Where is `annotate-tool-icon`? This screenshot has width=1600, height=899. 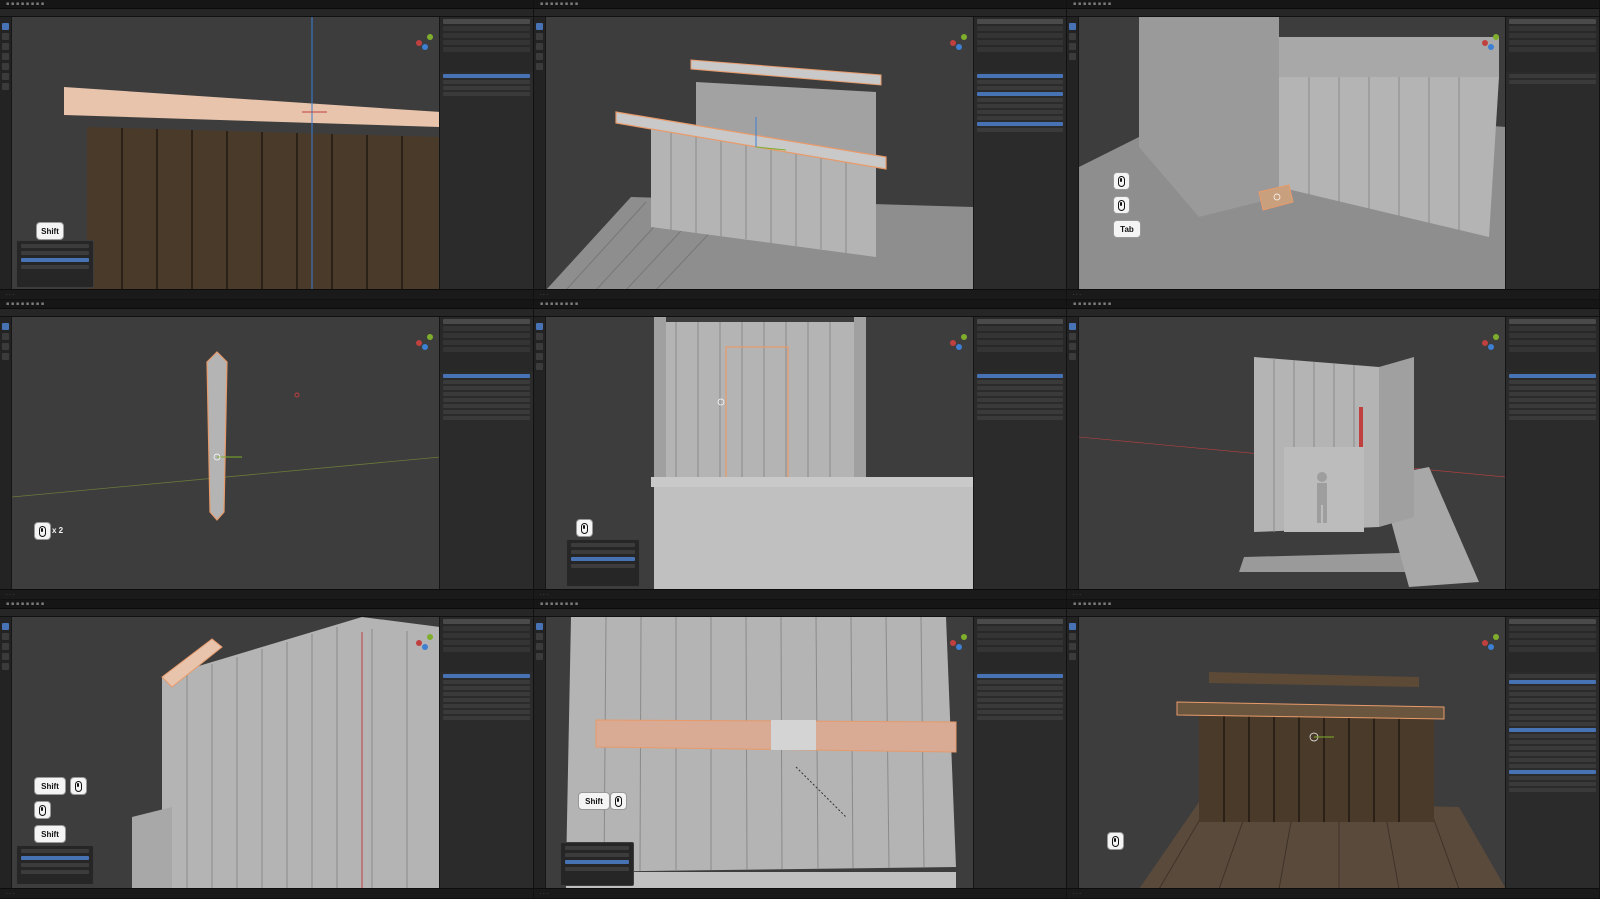 annotate-tool-icon is located at coordinates (5, 76).